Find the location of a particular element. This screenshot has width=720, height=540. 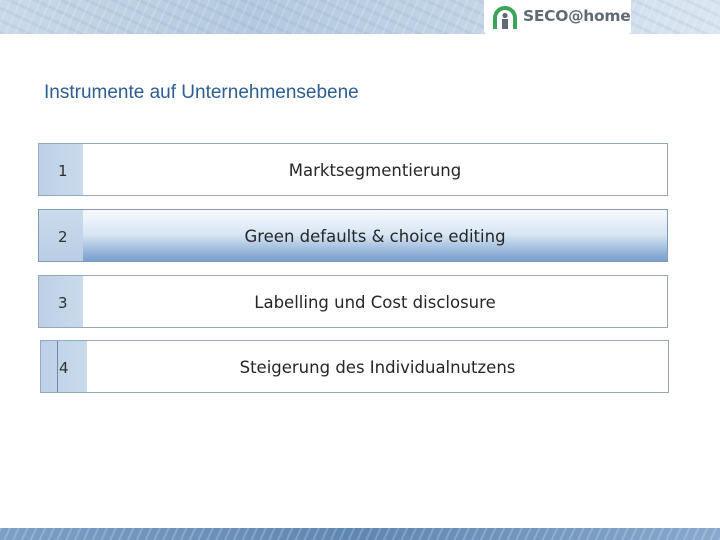

row-number: 4 is located at coordinates (64, 368).